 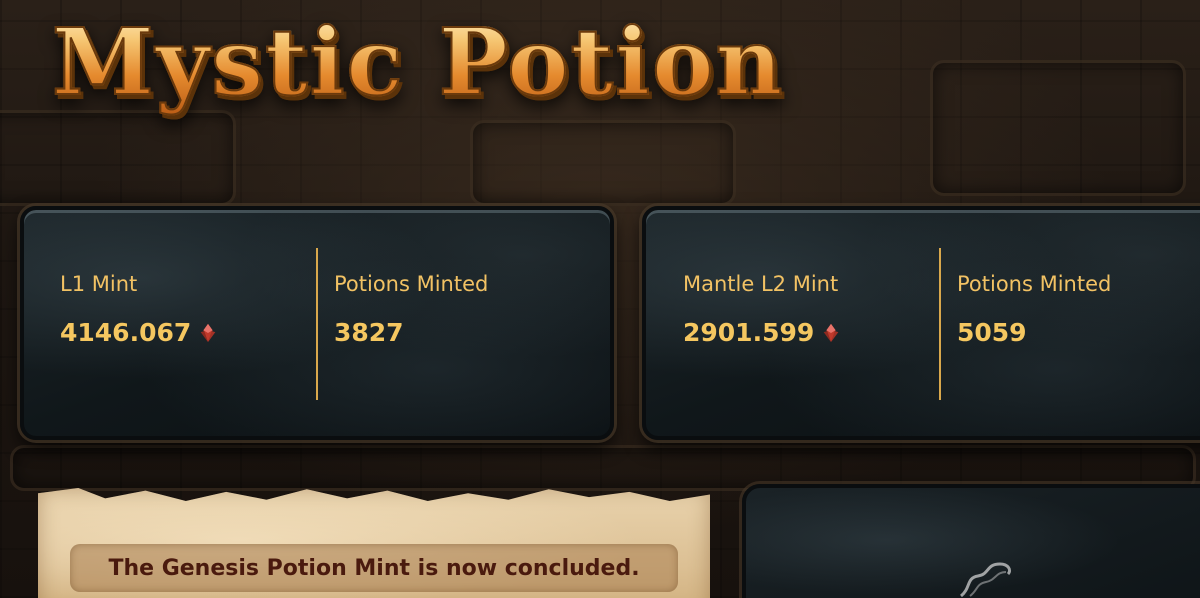 I want to click on l1-potions-minted-value: 3827, so click(x=369, y=332).